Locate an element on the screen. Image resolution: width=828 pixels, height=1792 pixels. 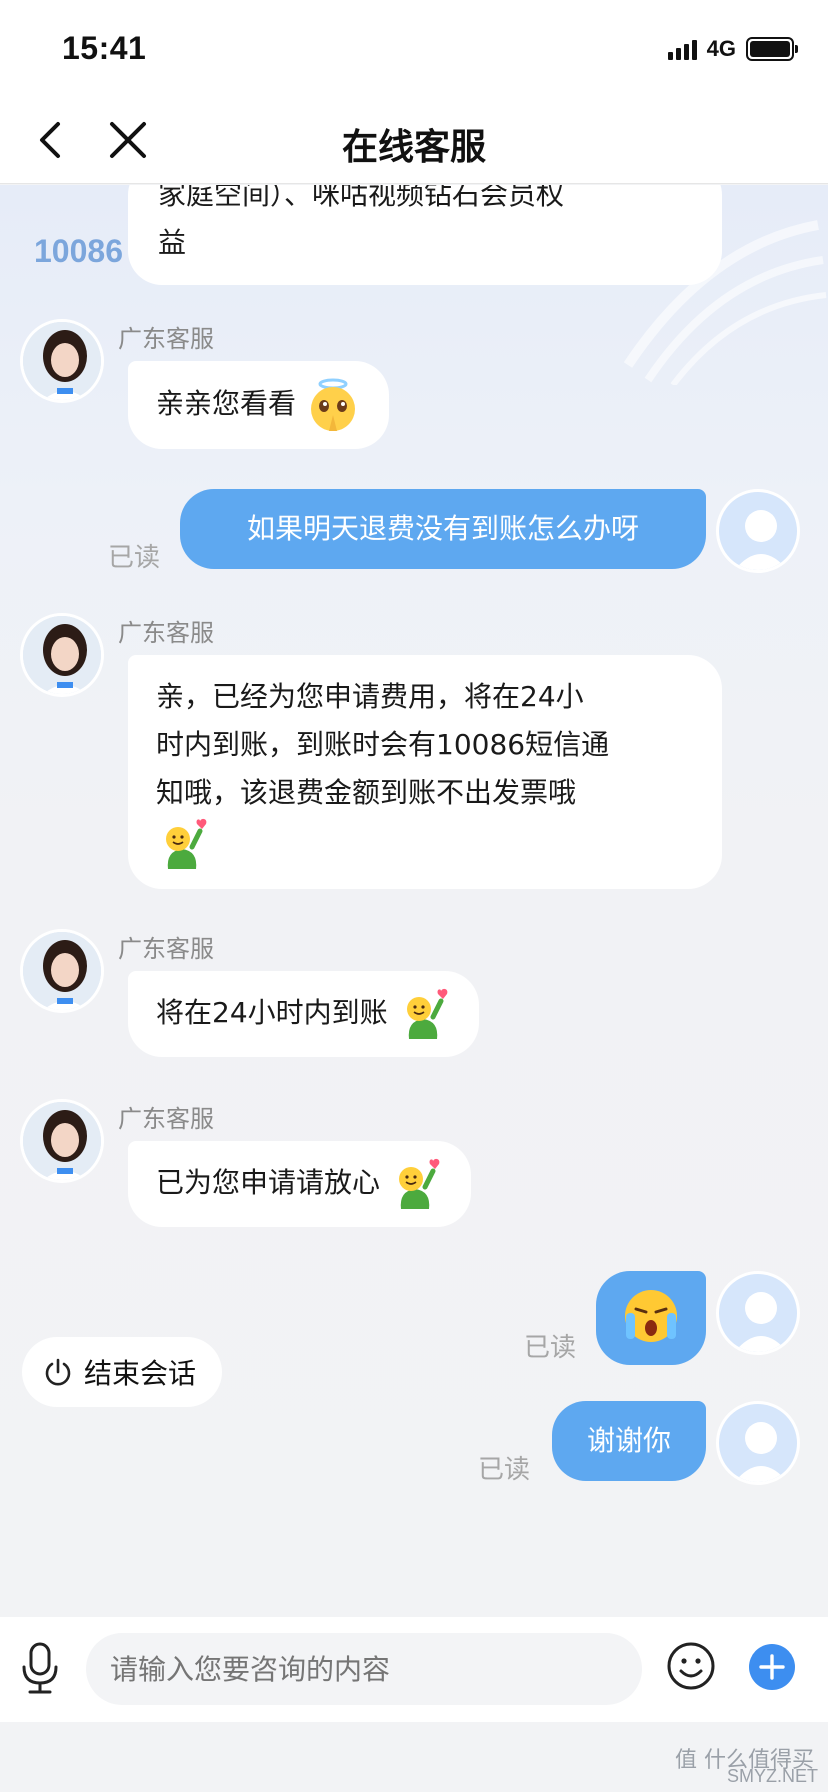
status-indicators: 4G is located at coordinates (732, 49).